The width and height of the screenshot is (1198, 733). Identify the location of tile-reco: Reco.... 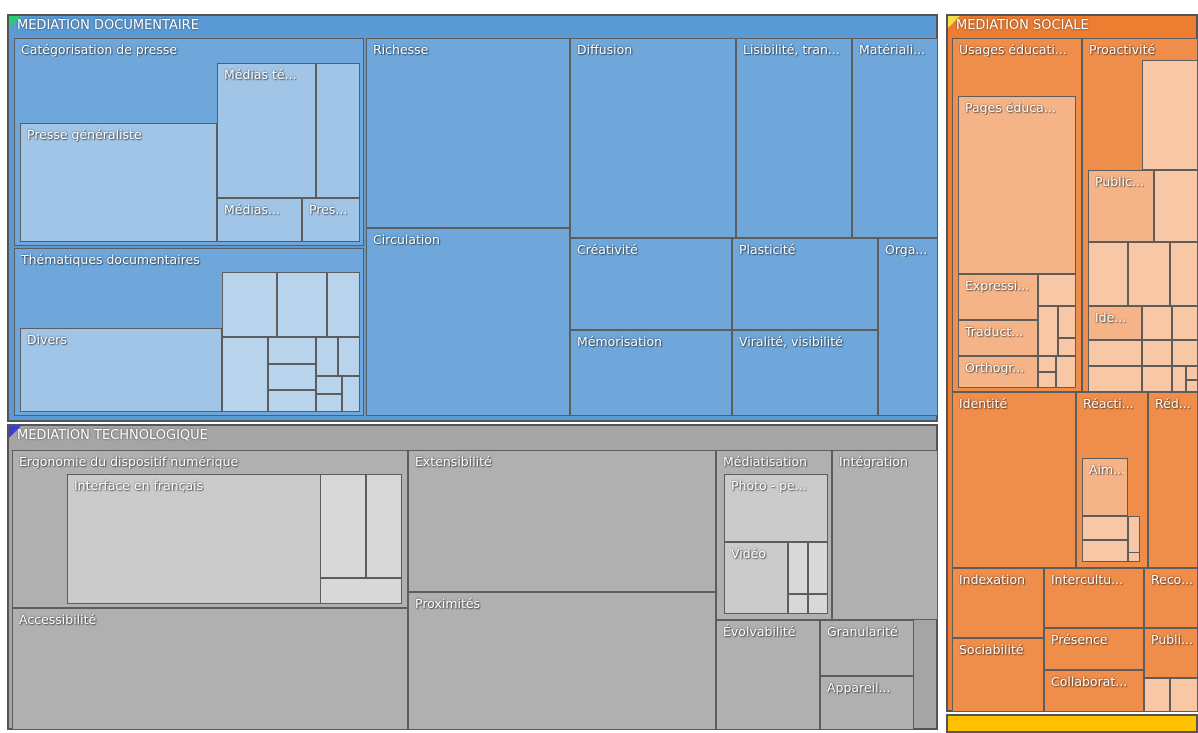
(1171, 598).